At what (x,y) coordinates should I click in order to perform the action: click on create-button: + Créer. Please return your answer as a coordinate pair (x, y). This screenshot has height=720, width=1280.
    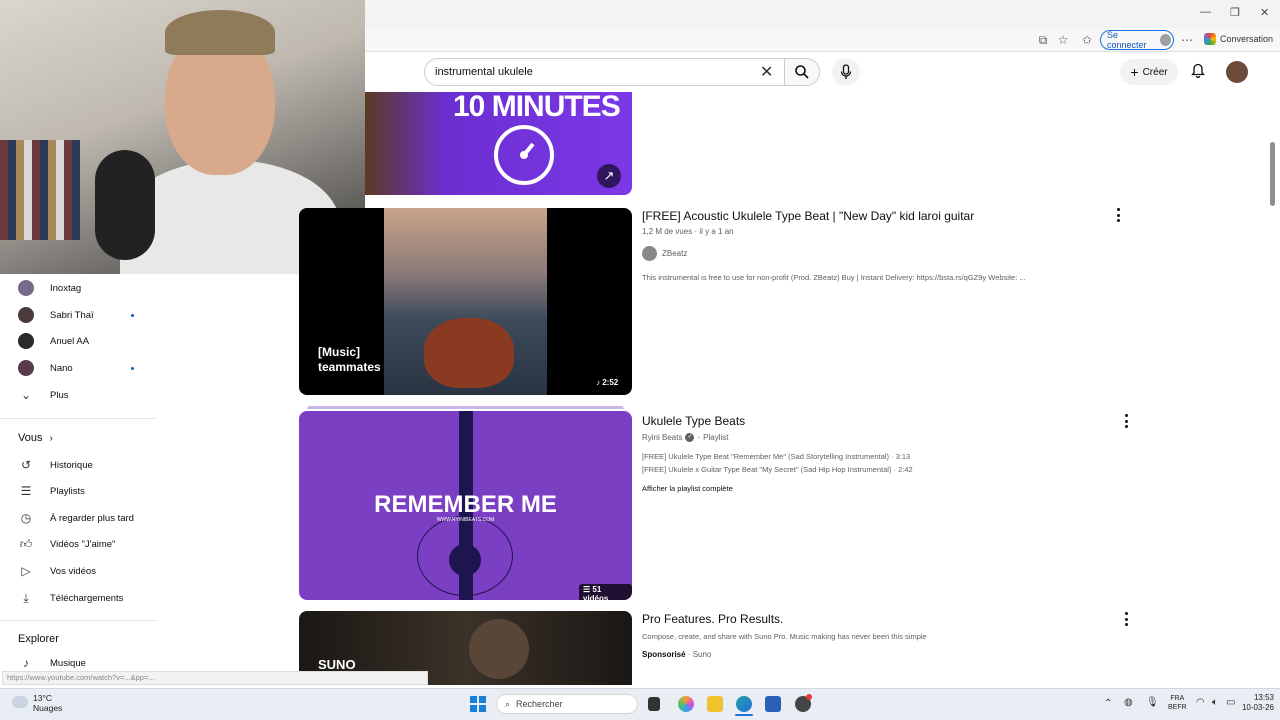
    Looking at the image, I should click on (1149, 72).